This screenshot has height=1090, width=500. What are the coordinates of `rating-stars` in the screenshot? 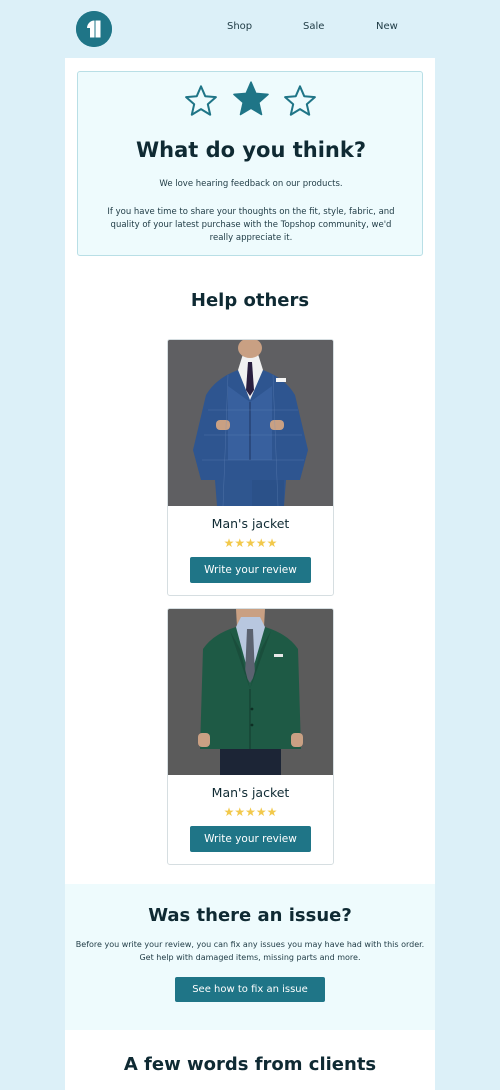 It's located at (250, 98).